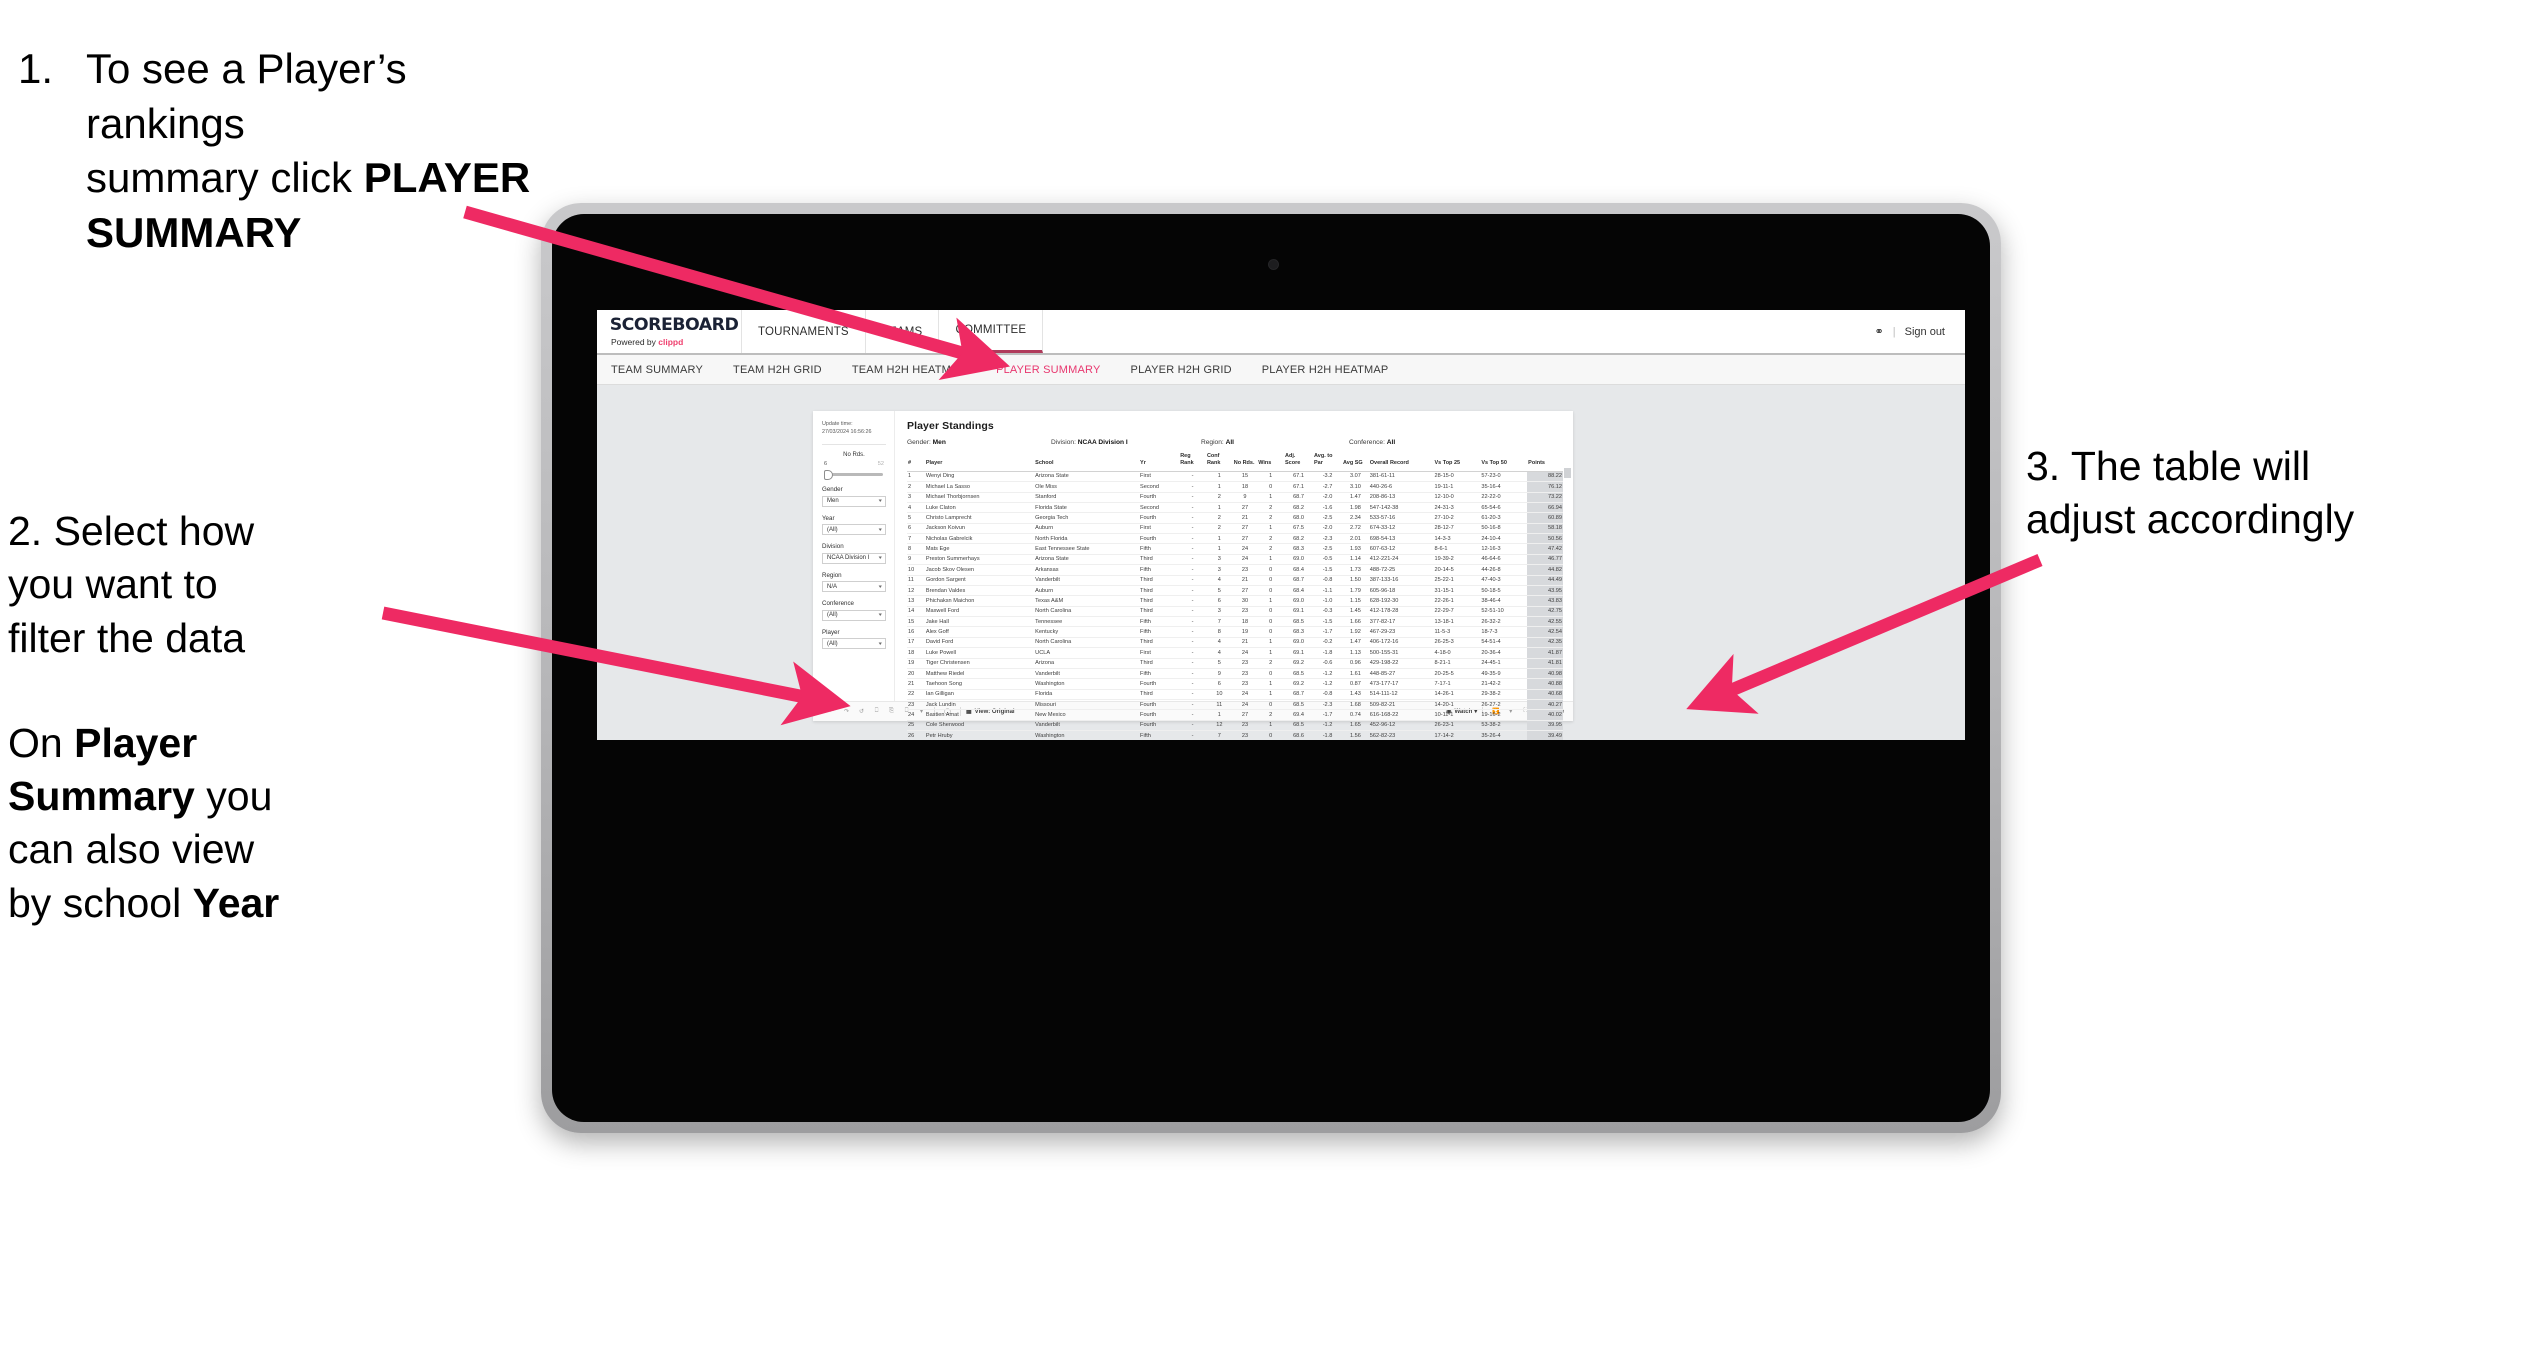 Image resolution: width=2526 pixels, height=1359 pixels. Describe the element at coordinates (832, 615) in the screenshot. I see `filter-conference-value: (All)` at that location.